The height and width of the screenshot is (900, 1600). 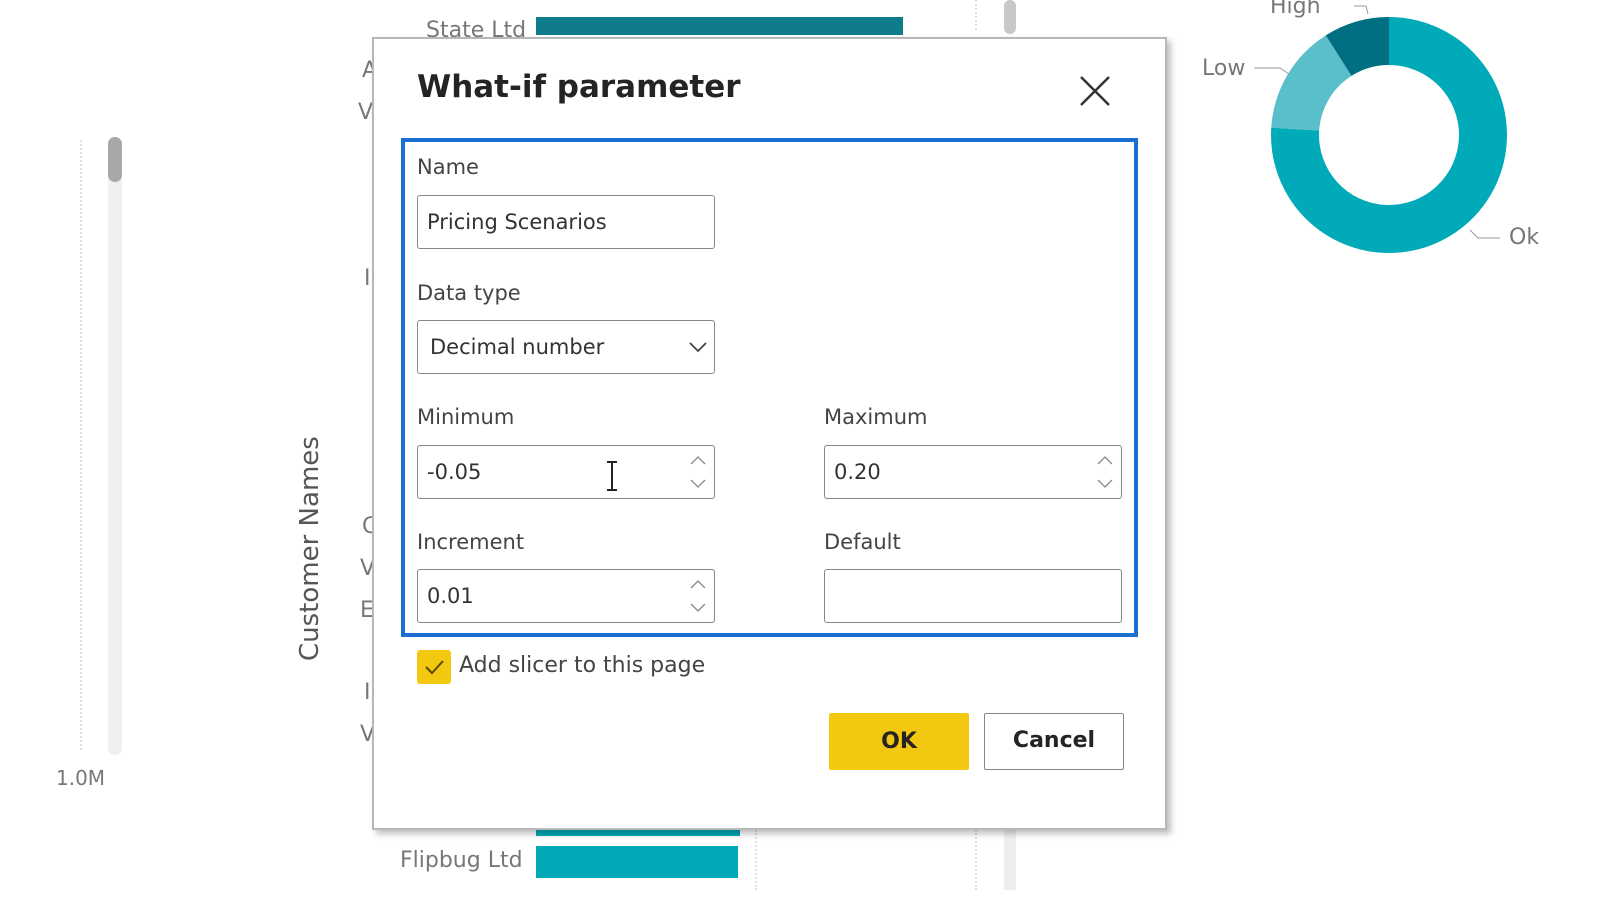 What do you see at coordinates (471, 542) in the screenshot?
I see `increment-label: Increment` at bounding box center [471, 542].